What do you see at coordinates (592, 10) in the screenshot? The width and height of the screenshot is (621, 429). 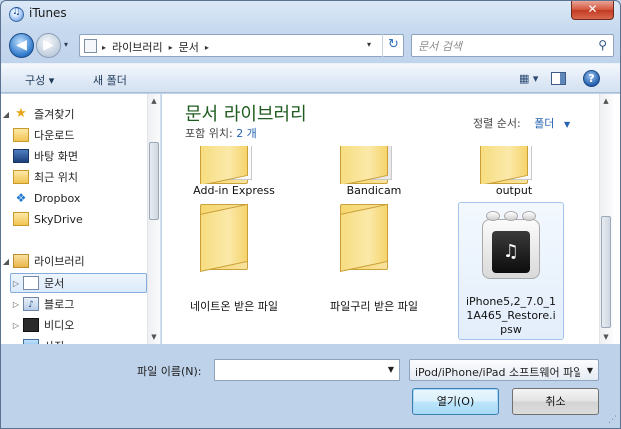 I see `close-button: ✕` at bounding box center [592, 10].